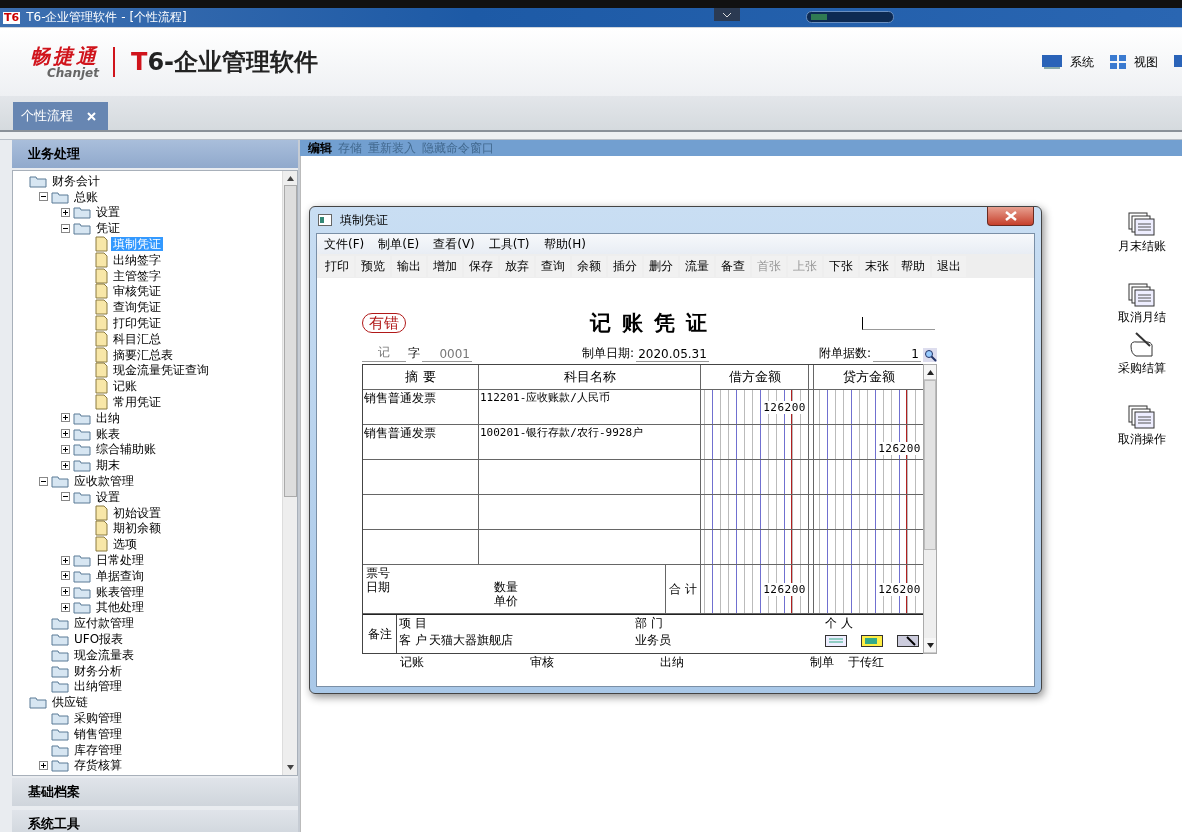  I want to click on action-label: 采购结算, so click(1142, 368).